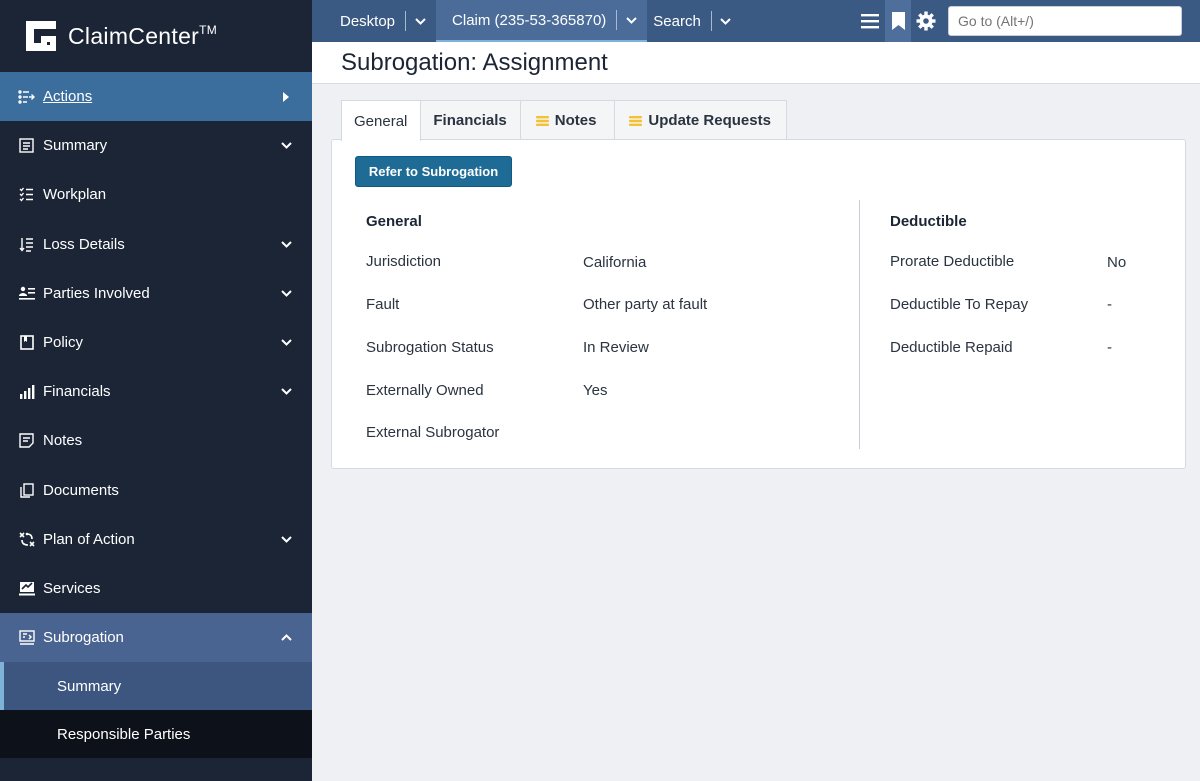 This screenshot has width=1200, height=781. What do you see at coordinates (41, 36) in the screenshot?
I see `claimcenter-logo-icon` at bounding box center [41, 36].